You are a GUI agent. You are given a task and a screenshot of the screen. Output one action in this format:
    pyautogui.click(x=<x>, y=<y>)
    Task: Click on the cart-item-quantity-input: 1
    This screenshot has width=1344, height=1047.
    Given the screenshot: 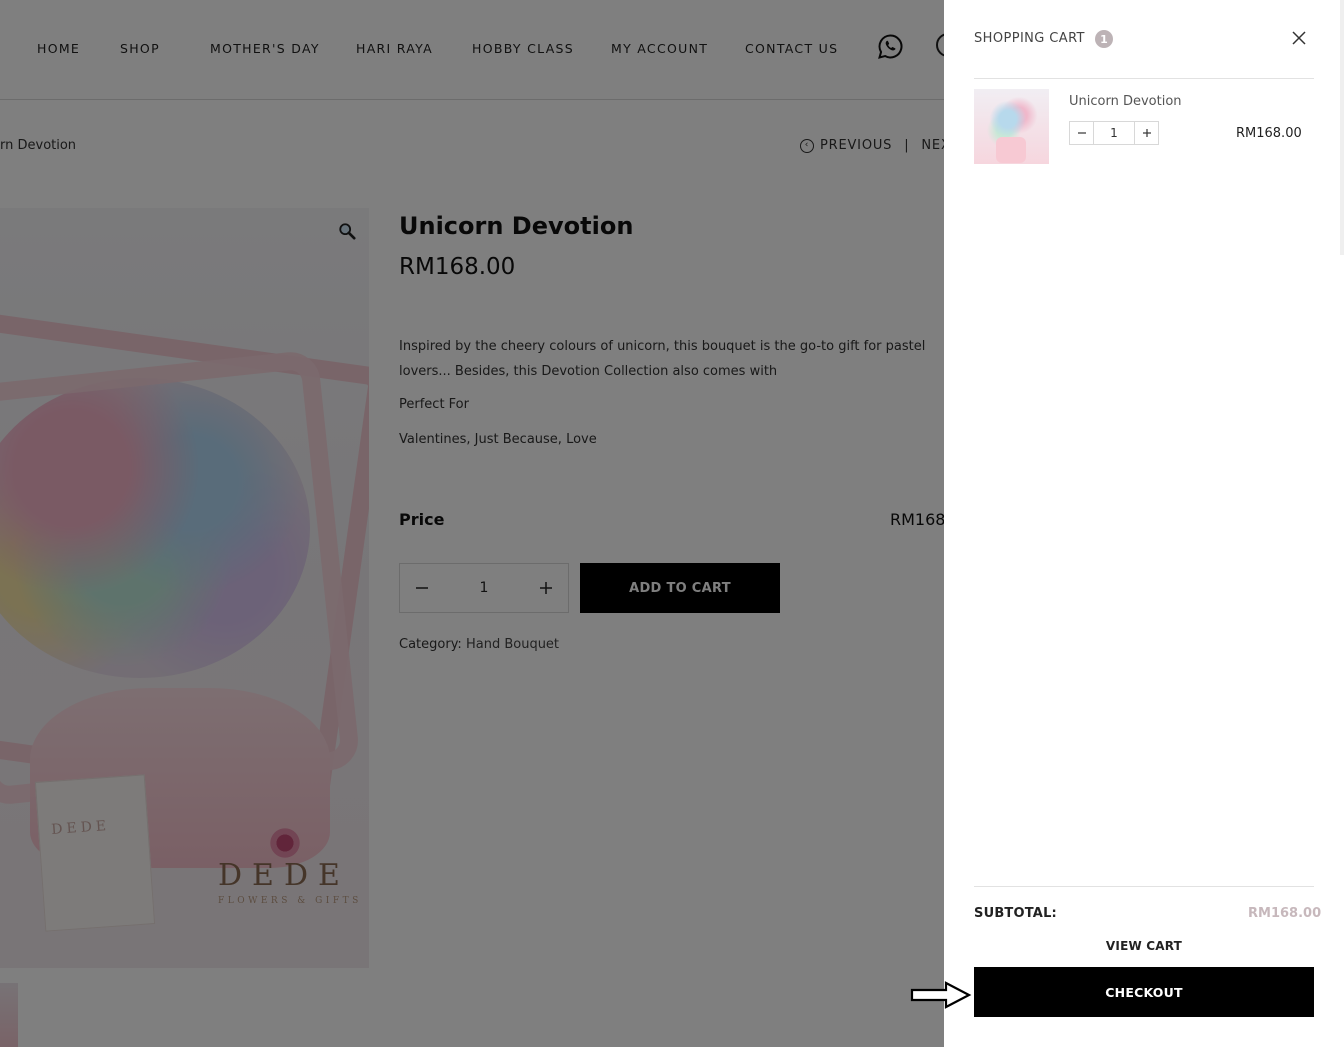 What is the action you would take?
    pyautogui.click(x=1114, y=133)
    